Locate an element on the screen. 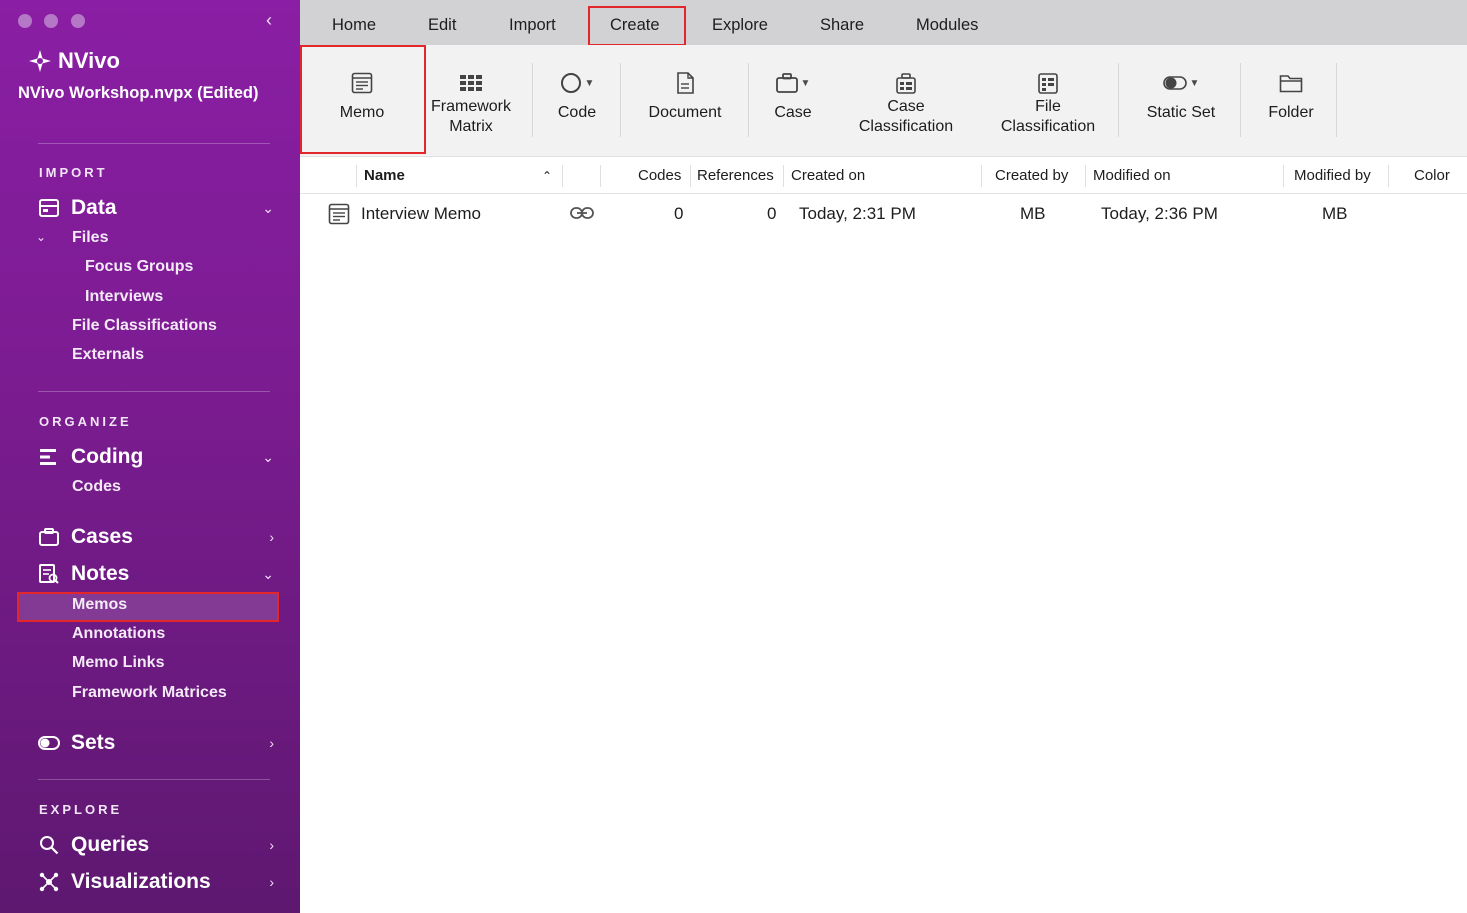  sidebar-group-sets: Sets › is located at coordinates (156, 743).